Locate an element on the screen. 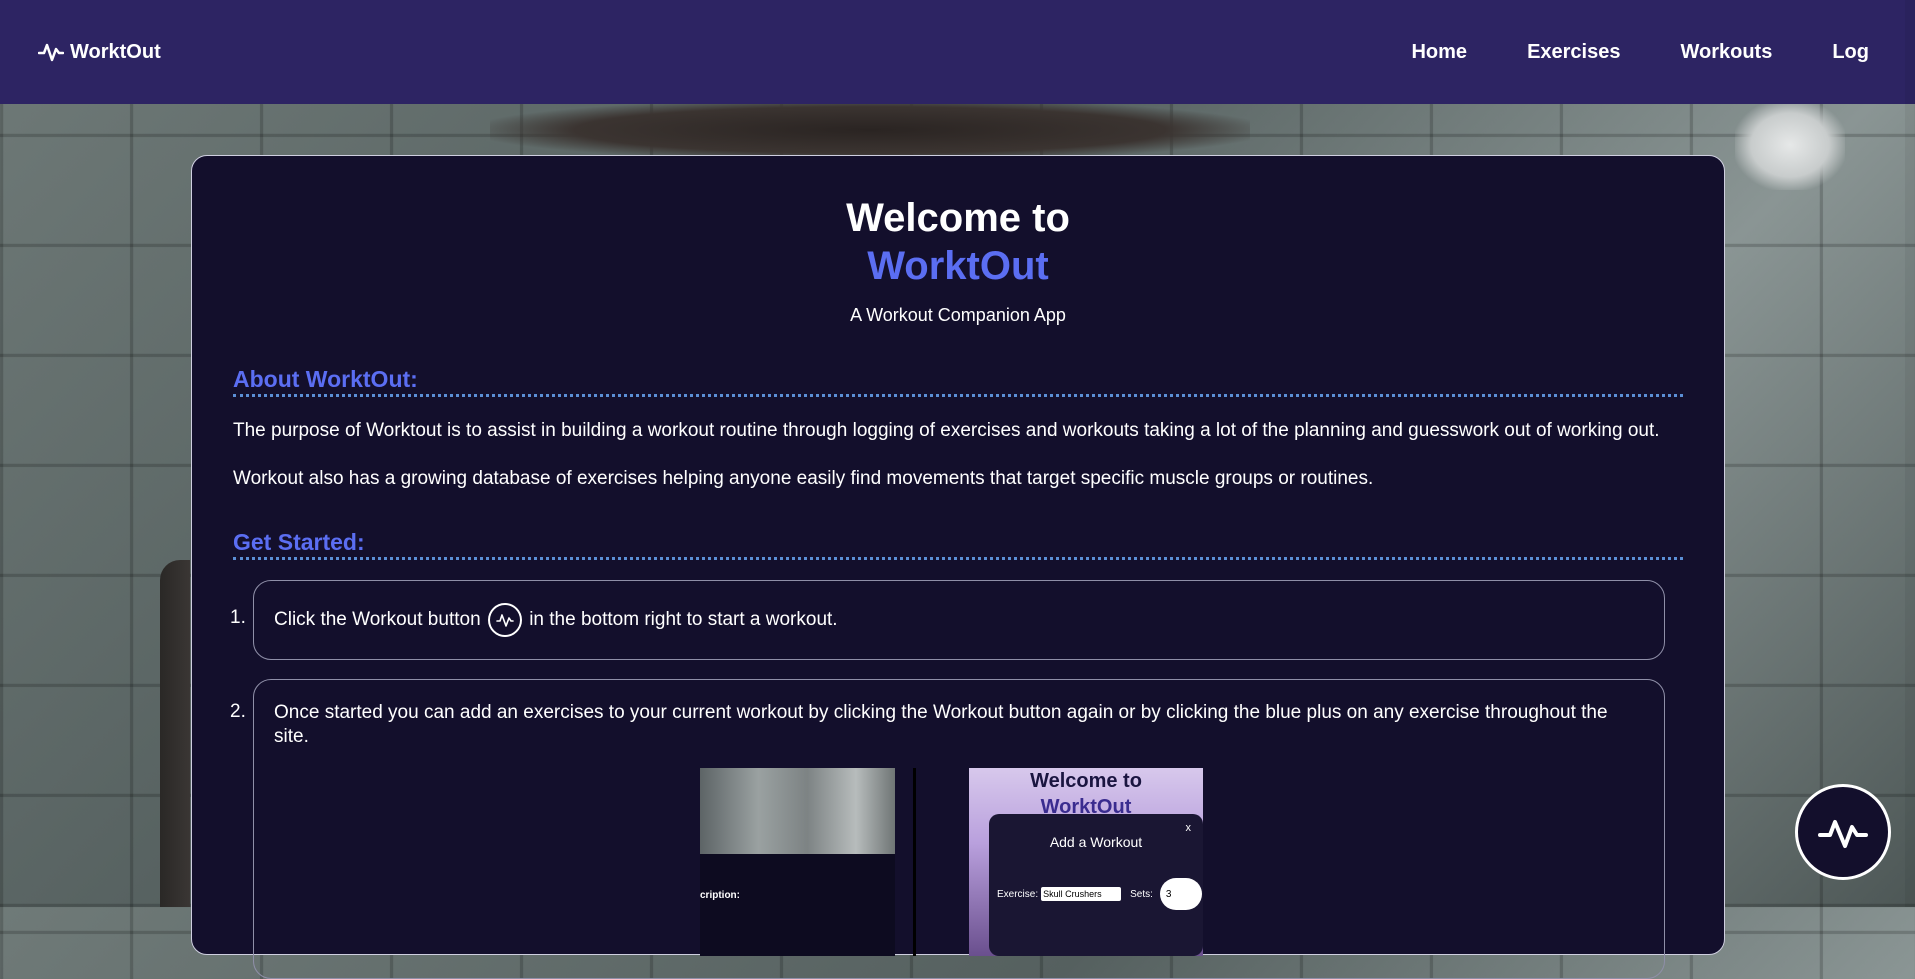 Image resolution: width=1915 pixels, height=979 pixels. top-nav: WorktOut Home Exercises Workouts Log is located at coordinates (957, 52).